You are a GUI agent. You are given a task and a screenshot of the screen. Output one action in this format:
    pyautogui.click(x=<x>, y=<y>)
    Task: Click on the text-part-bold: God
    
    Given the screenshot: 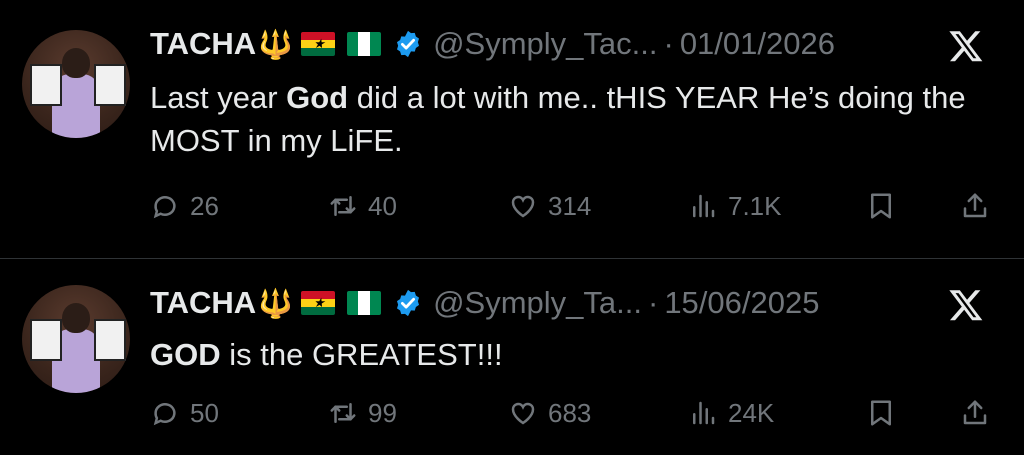 What is the action you would take?
    pyautogui.click(x=317, y=97)
    